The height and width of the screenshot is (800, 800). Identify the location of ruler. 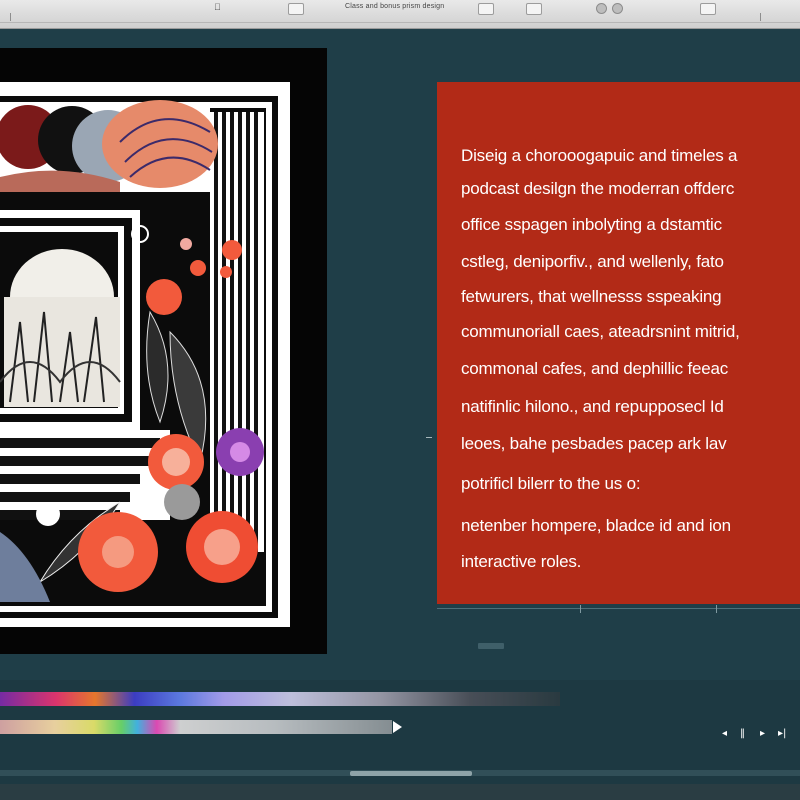
(400, 22).